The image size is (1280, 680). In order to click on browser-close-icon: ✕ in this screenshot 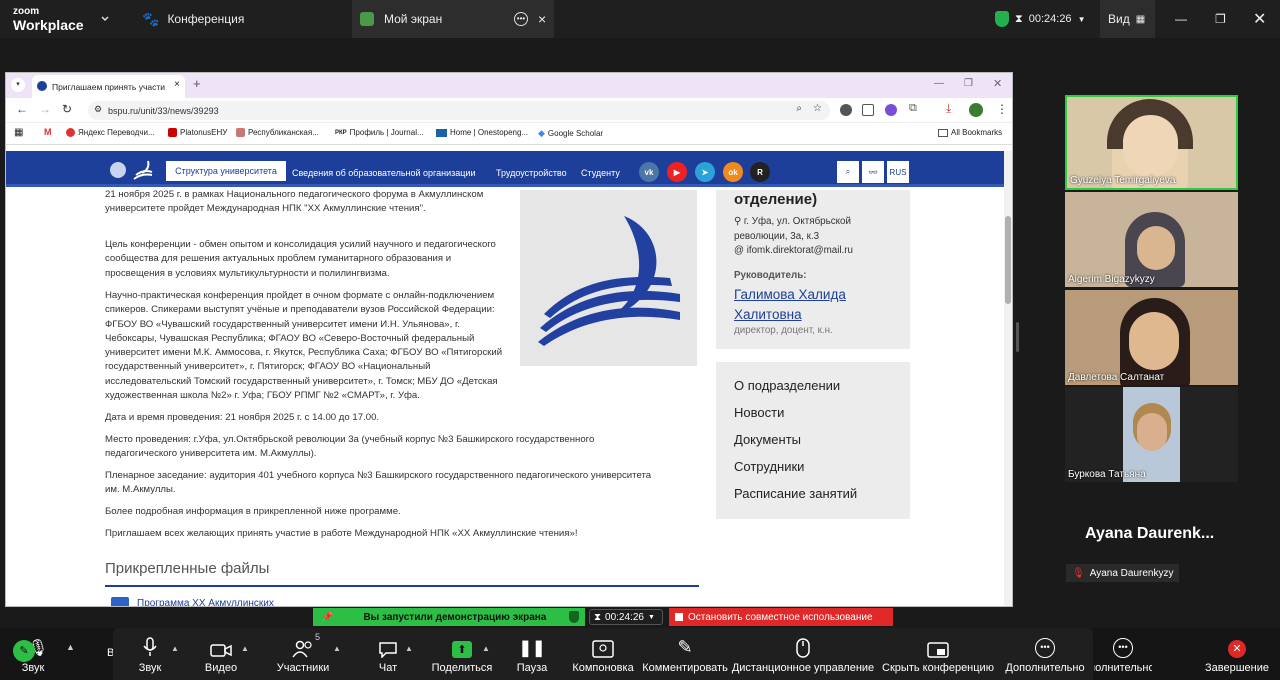, I will do `click(997, 83)`.